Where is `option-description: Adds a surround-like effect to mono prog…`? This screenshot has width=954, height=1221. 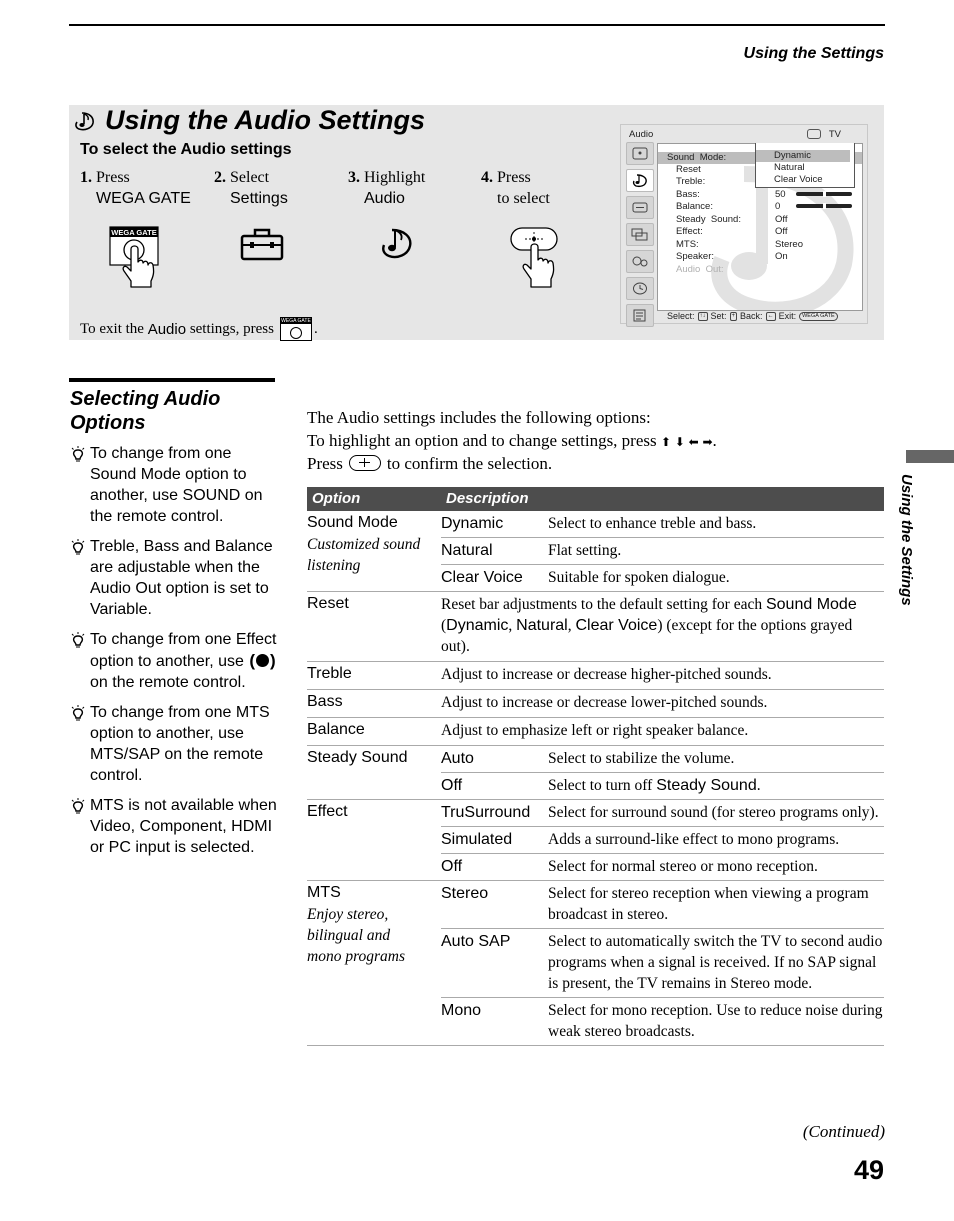 option-description: Adds a surround-like effect to mono prog… is located at coordinates (694, 839).